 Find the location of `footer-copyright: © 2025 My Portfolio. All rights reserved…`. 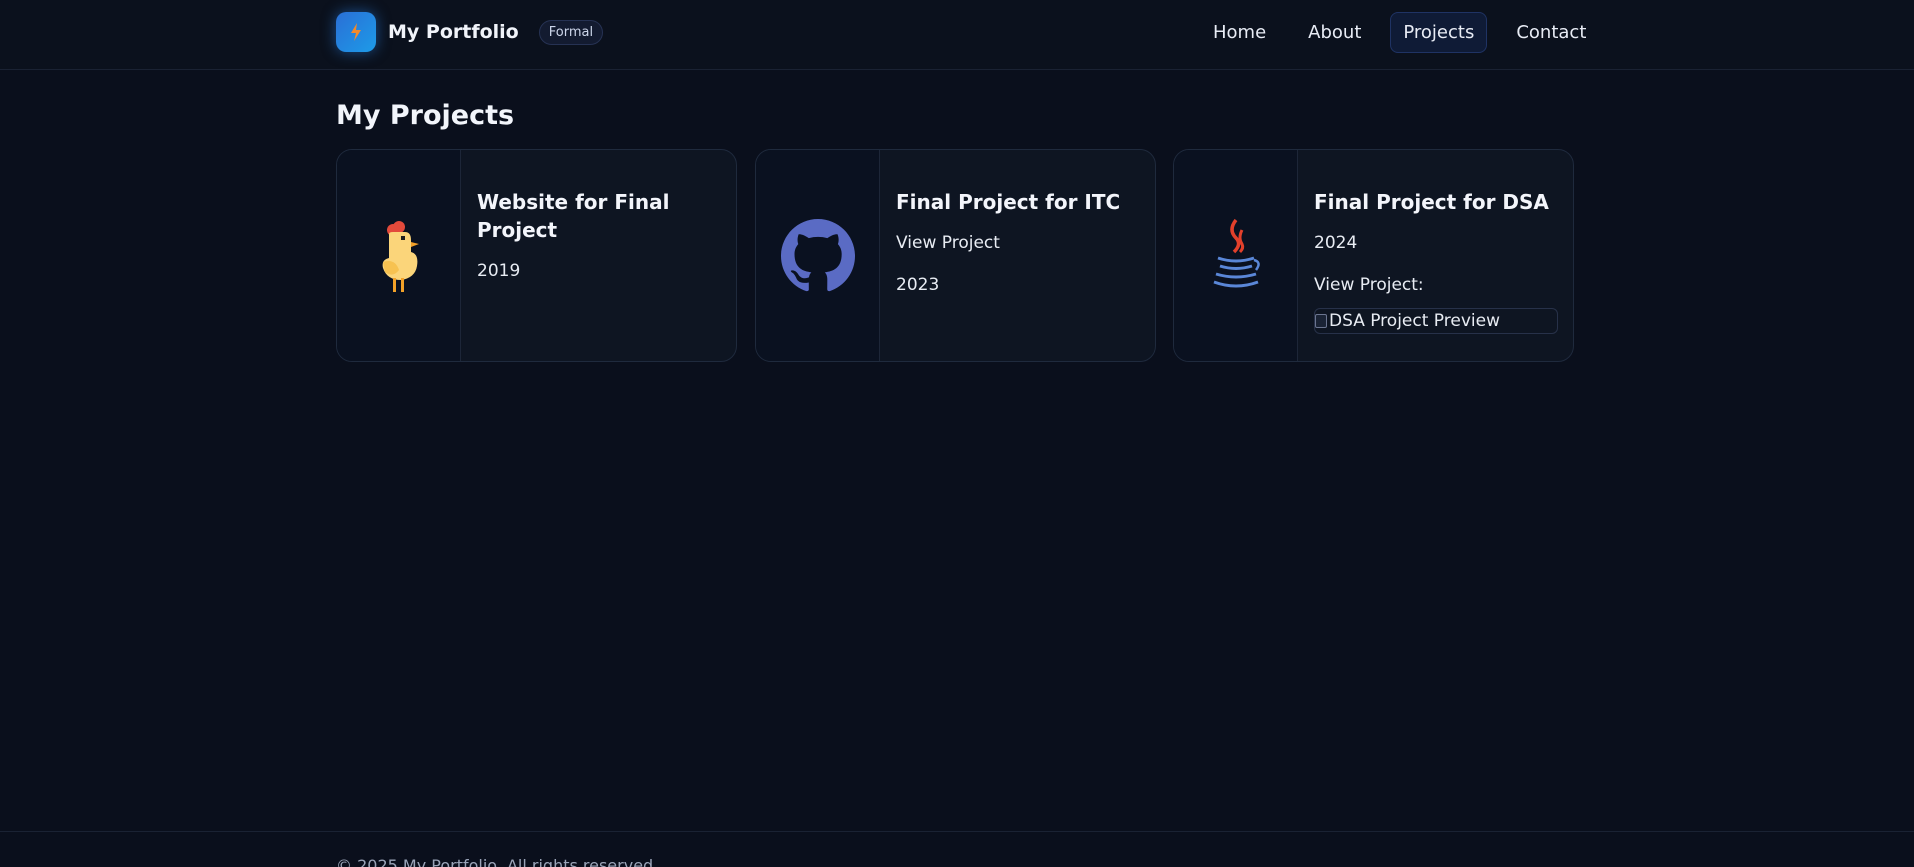

footer-copyright: © 2025 My Portfolio. All rights reserved… is located at coordinates (497, 861).